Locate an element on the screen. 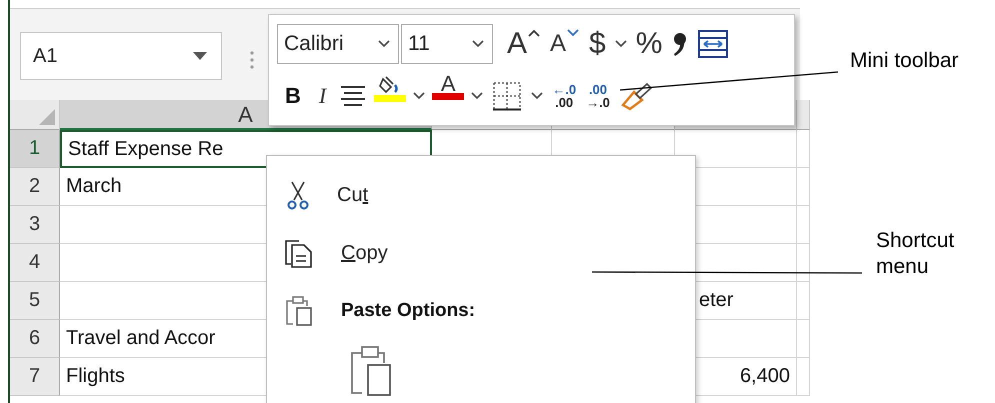 Image resolution: width=995 pixels, height=403 pixels. decimal-button: ←.0 .00 is located at coordinates (564, 96).